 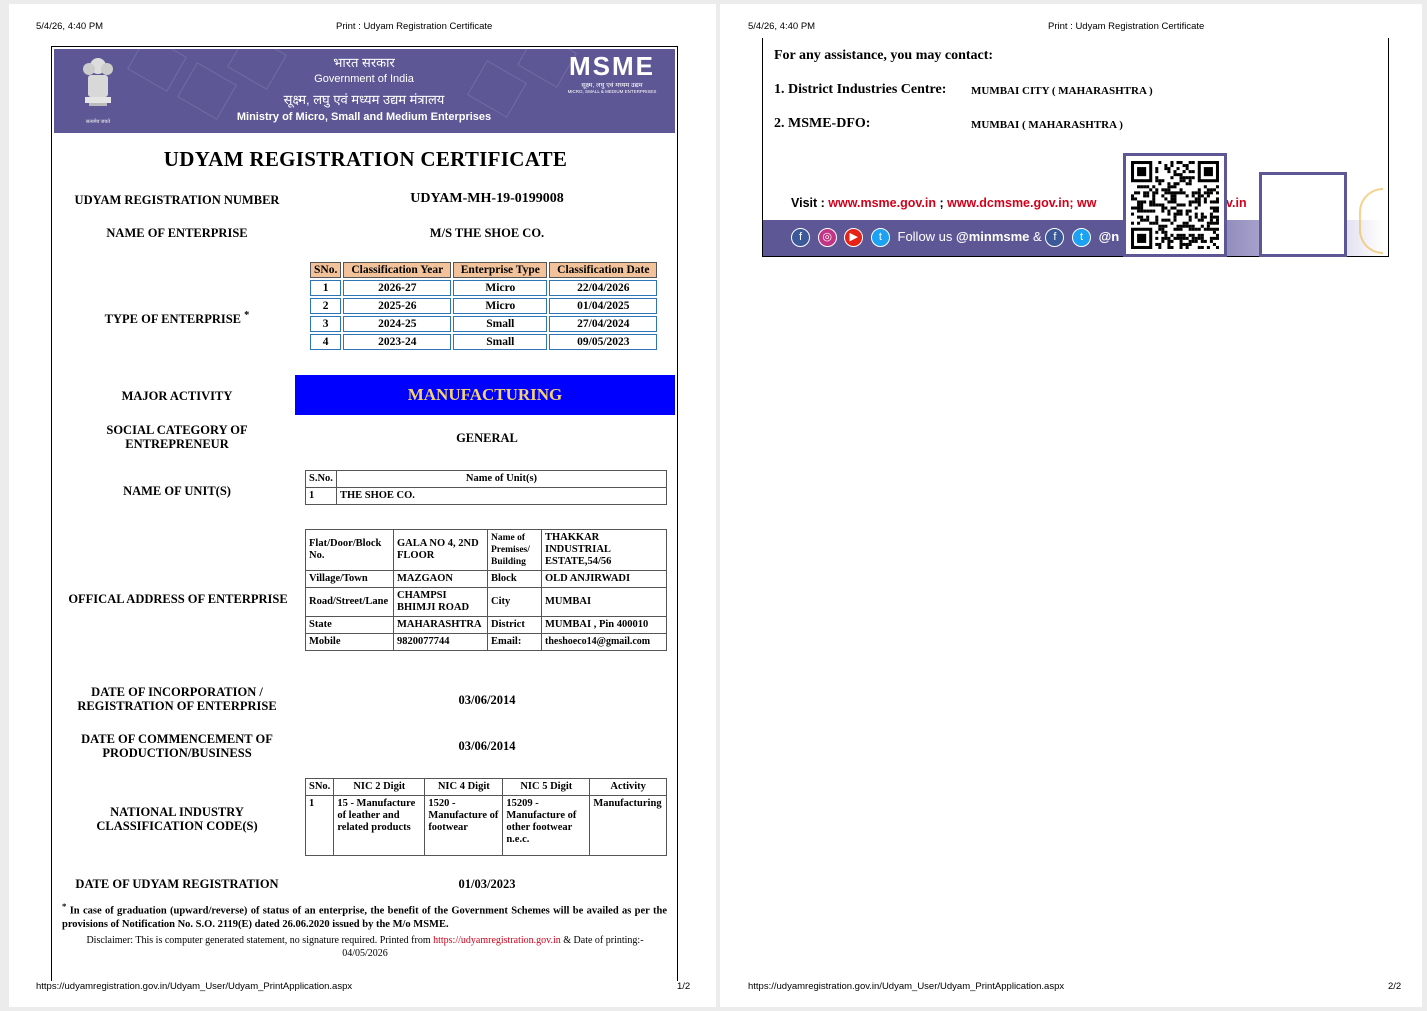 What do you see at coordinates (364, 79) in the screenshot?
I see `banner-gov-india: Government of India` at bounding box center [364, 79].